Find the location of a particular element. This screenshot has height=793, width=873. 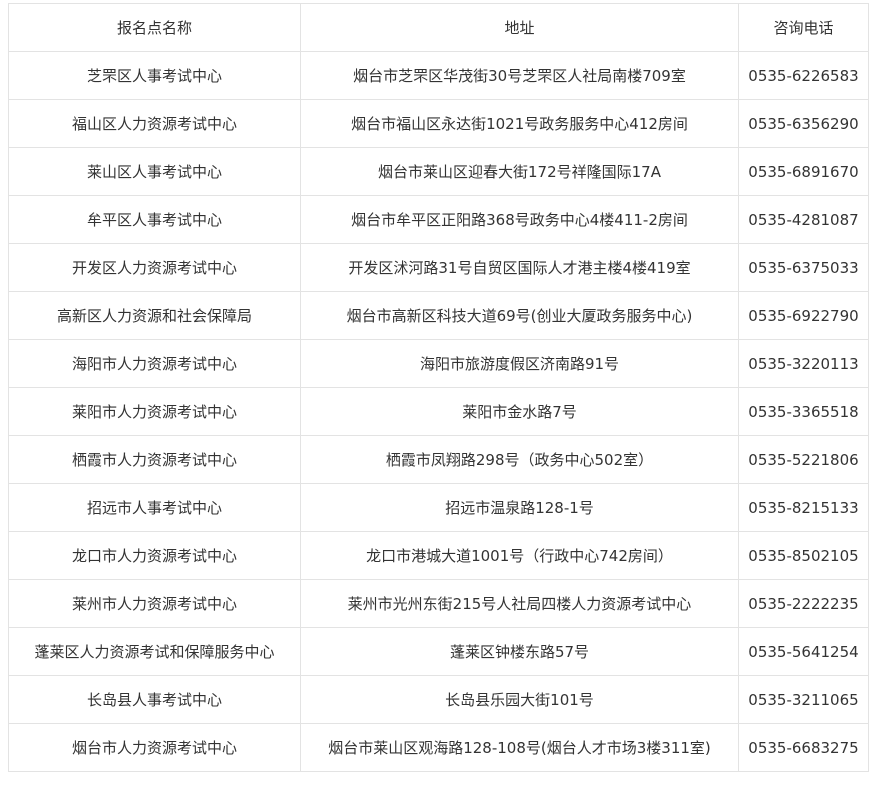

cell-address: 开发区沭河路31号自贸区国际人才港主楼4楼419室 is located at coordinates (519, 267).